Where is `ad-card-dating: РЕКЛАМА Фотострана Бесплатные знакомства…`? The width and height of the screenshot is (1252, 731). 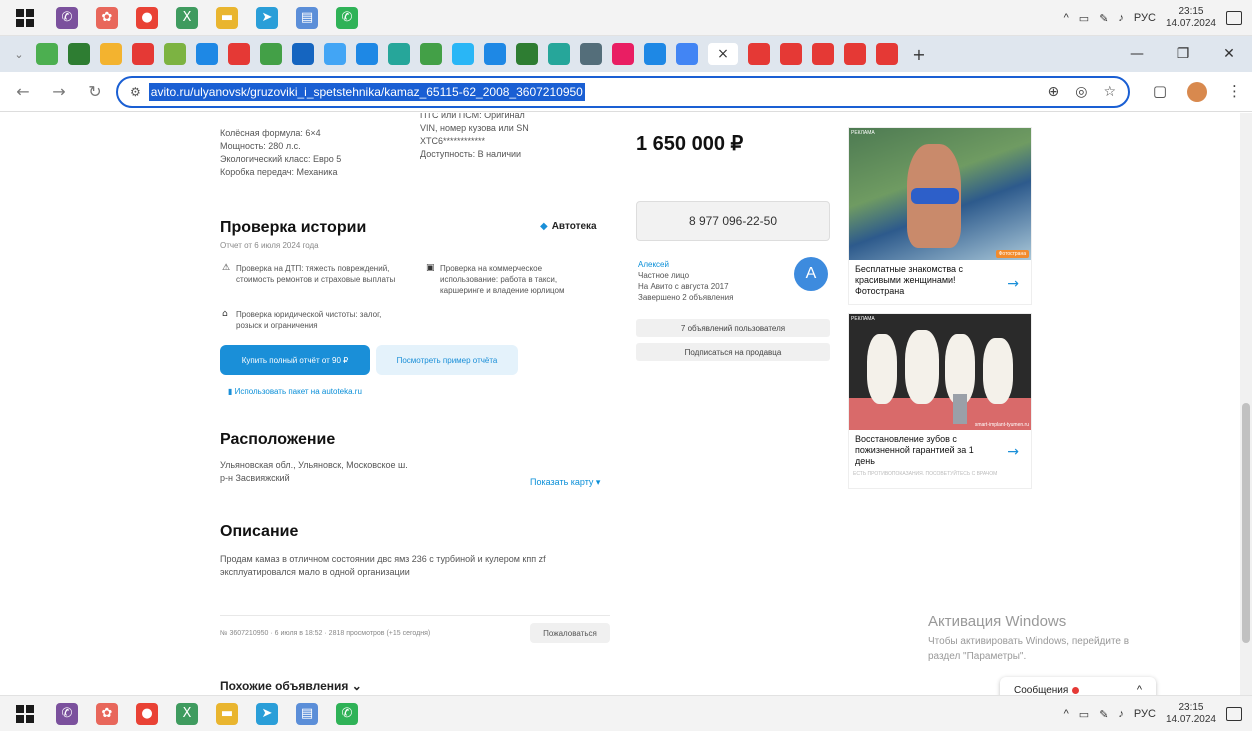
ad-card-dating: РЕКЛАМА Фотострана Бесплатные знакомства… is located at coordinates (940, 216).